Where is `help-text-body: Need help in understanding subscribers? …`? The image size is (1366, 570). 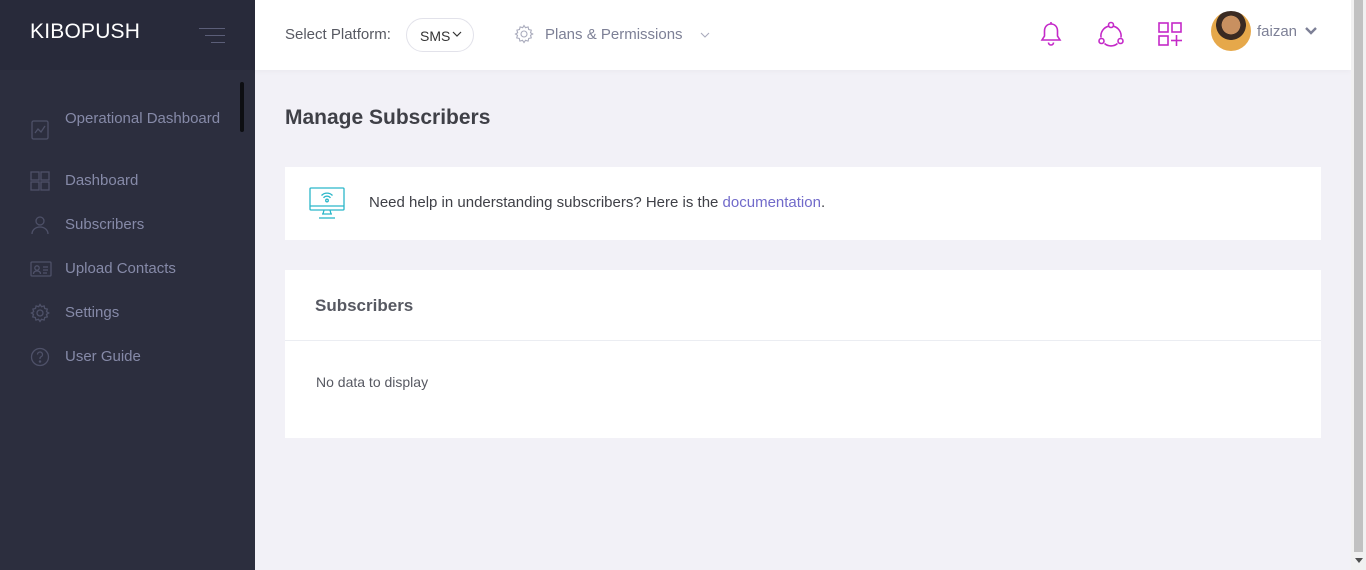 help-text-body: Need help in understanding subscribers? … is located at coordinates (546, 202).